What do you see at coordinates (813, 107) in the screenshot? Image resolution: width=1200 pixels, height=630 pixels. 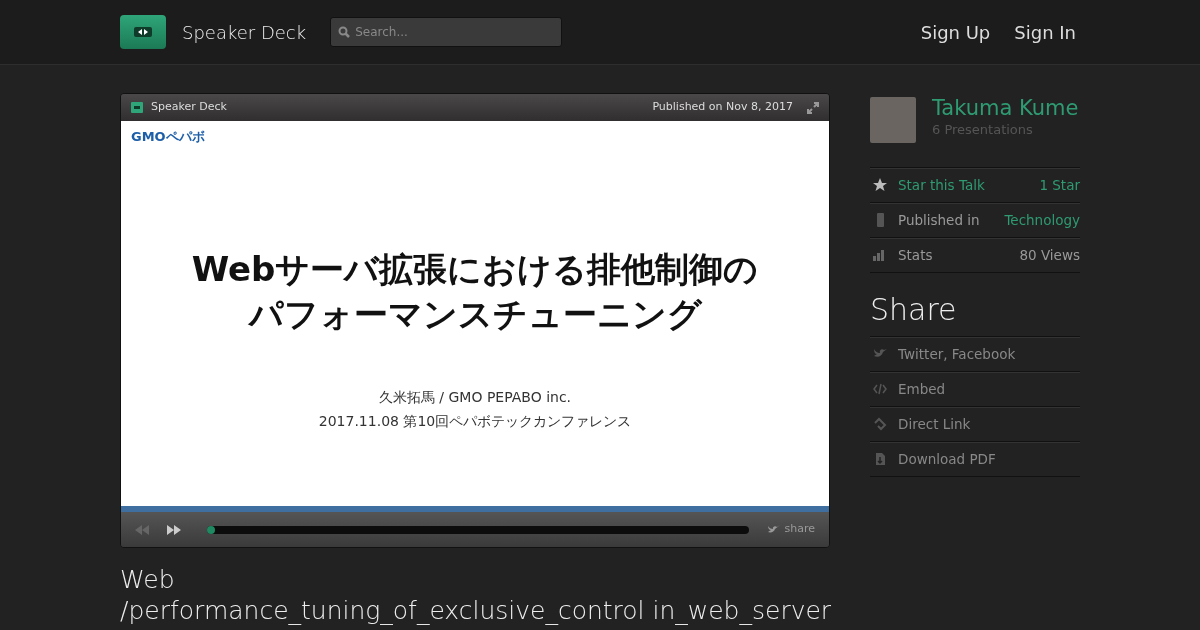 I see `fullscreen-icon` at bounding box center [813, 107].